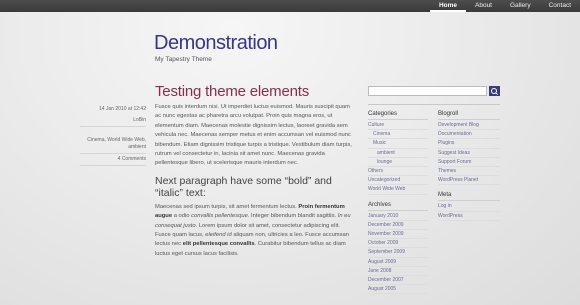  What do you see at coordinates (427, 91) in the screenshot?
I see `search-input` at bounding box center [427, 91].